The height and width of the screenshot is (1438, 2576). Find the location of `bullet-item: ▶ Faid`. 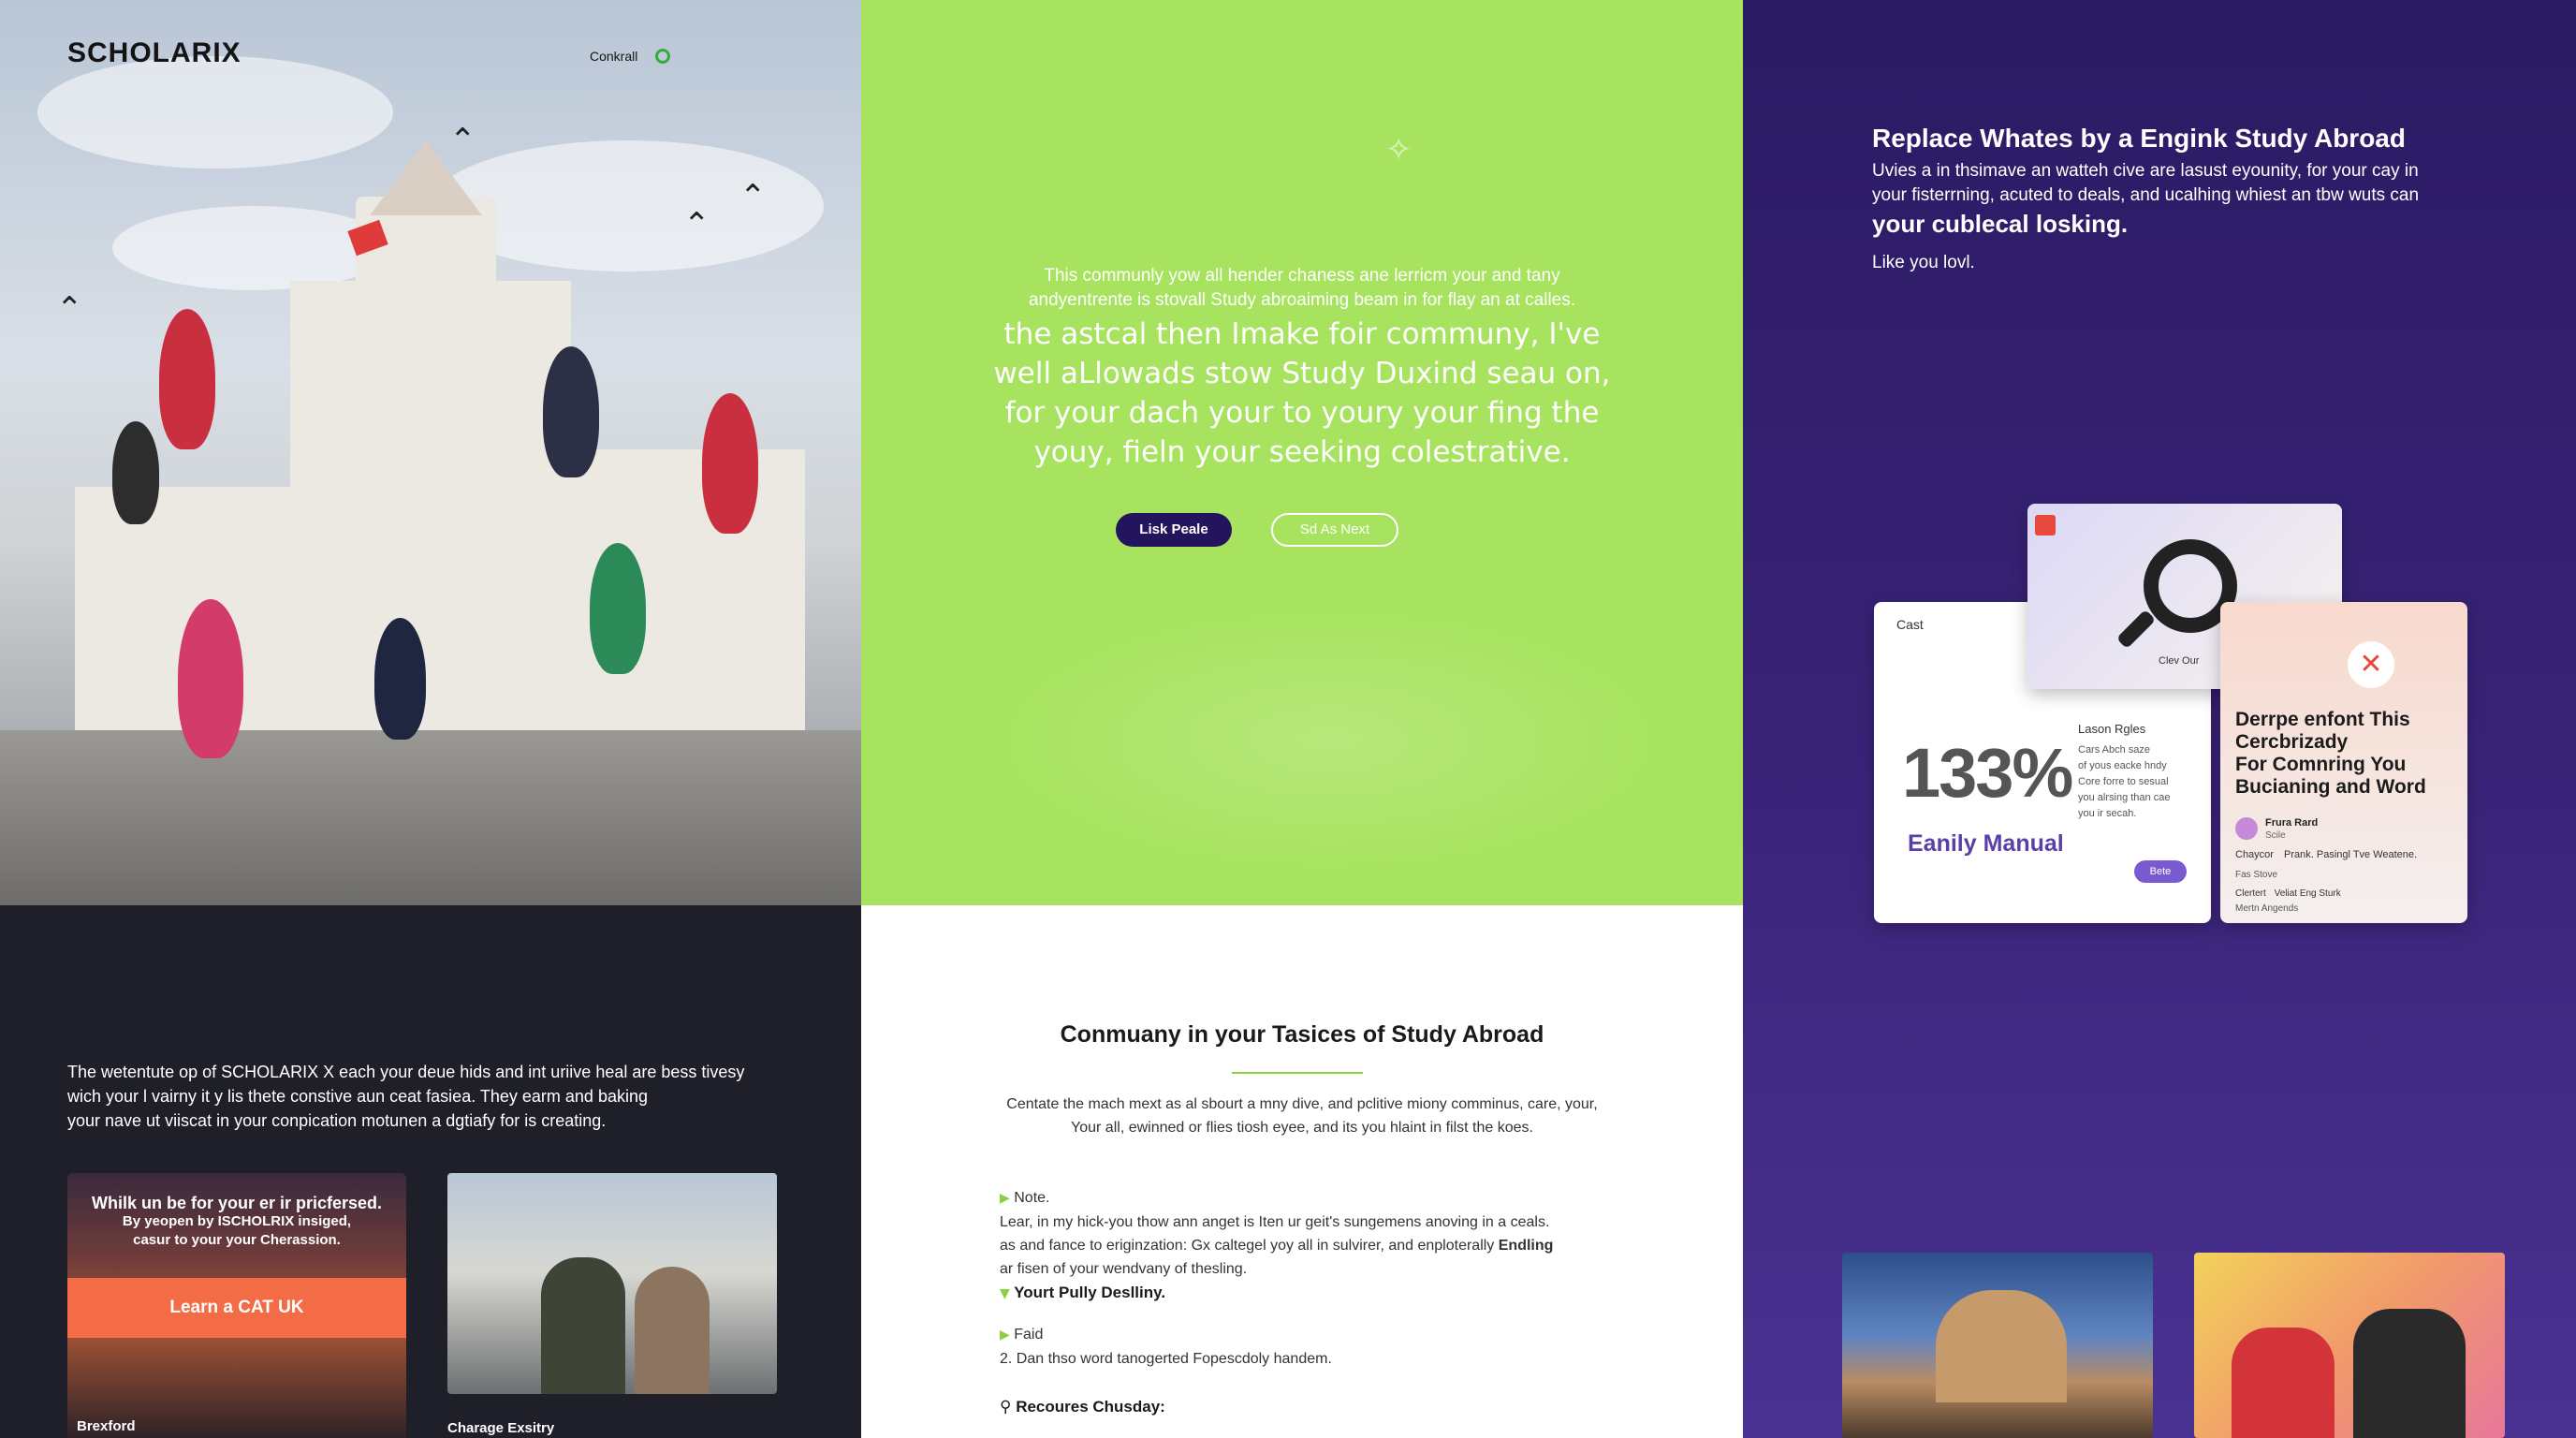

bullet-item: ▶ Faid is located at coordinates (1022, 1335).